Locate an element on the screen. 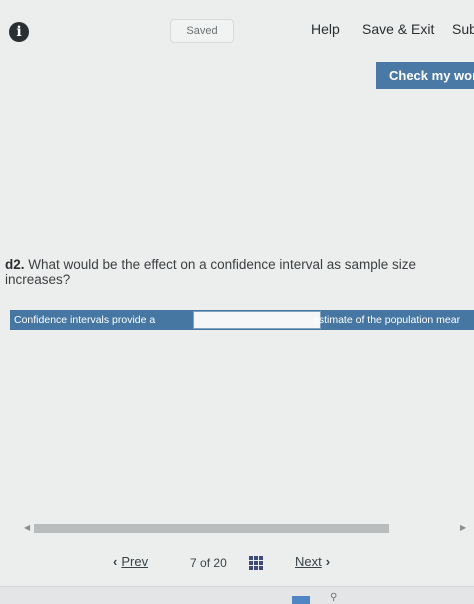 The height and width of the screenshot is (604, 474). grid-icon is located at coordinates (256, 563).